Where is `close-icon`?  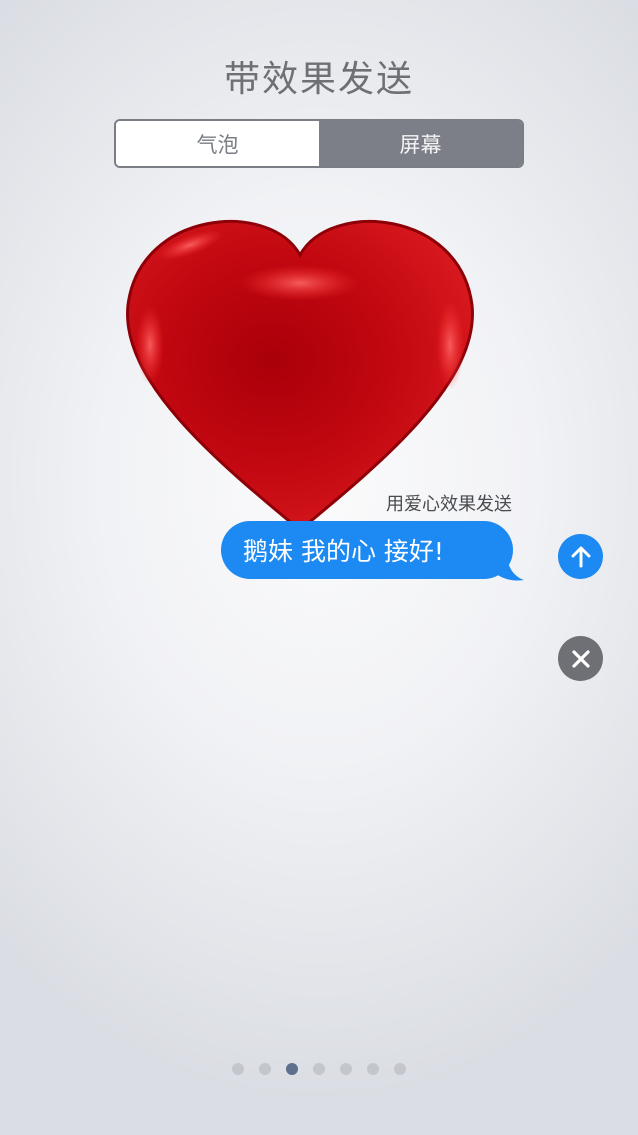
close-icon is located at coordinates (580, 658).